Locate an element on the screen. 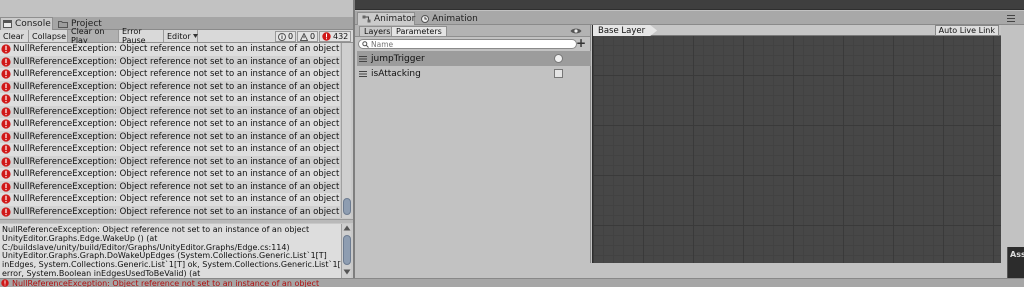  warning-icon is located at coordinates (304, 36).